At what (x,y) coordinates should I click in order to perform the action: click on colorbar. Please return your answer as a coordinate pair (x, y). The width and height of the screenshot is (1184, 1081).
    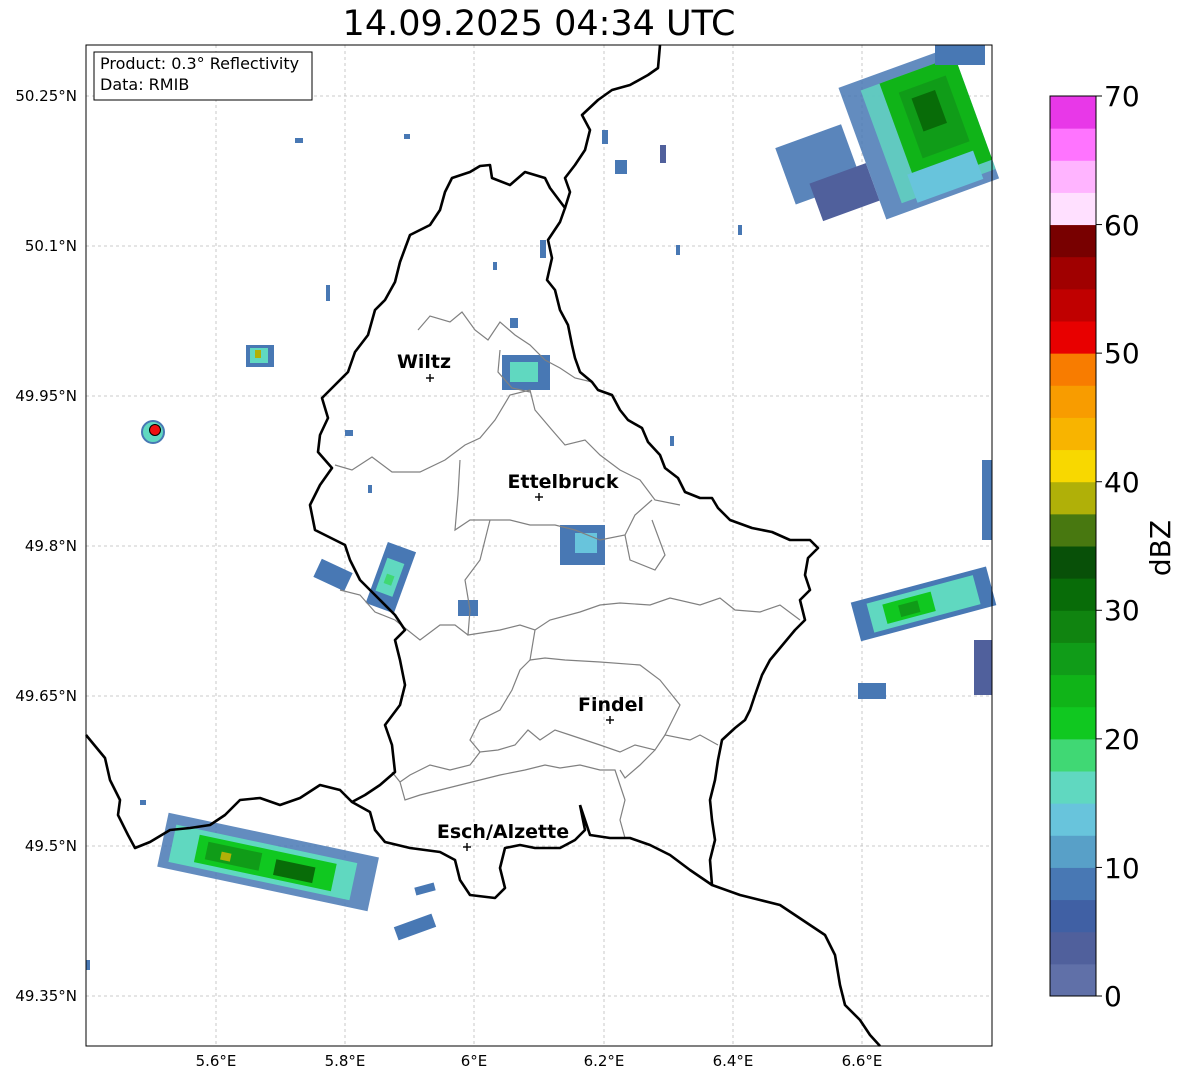
    Looking at the image, I should click on (1075, 546).